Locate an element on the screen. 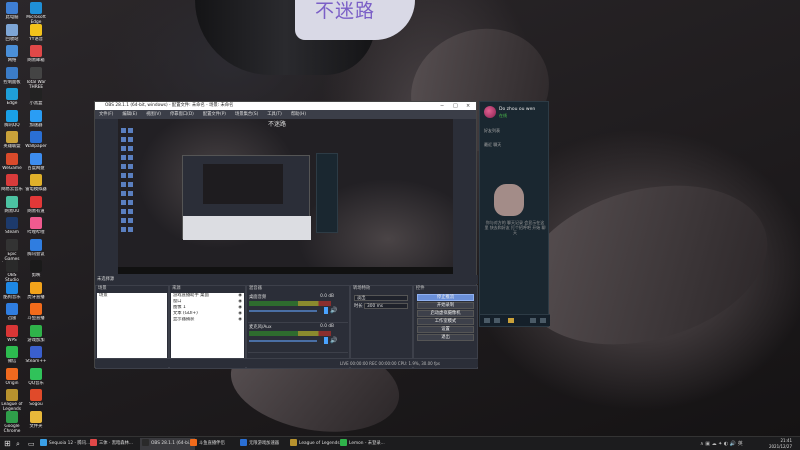 The width and height of the screenshot is (800, 450). desktop-icon: OBS Studio is located at coordinates (12, 271).